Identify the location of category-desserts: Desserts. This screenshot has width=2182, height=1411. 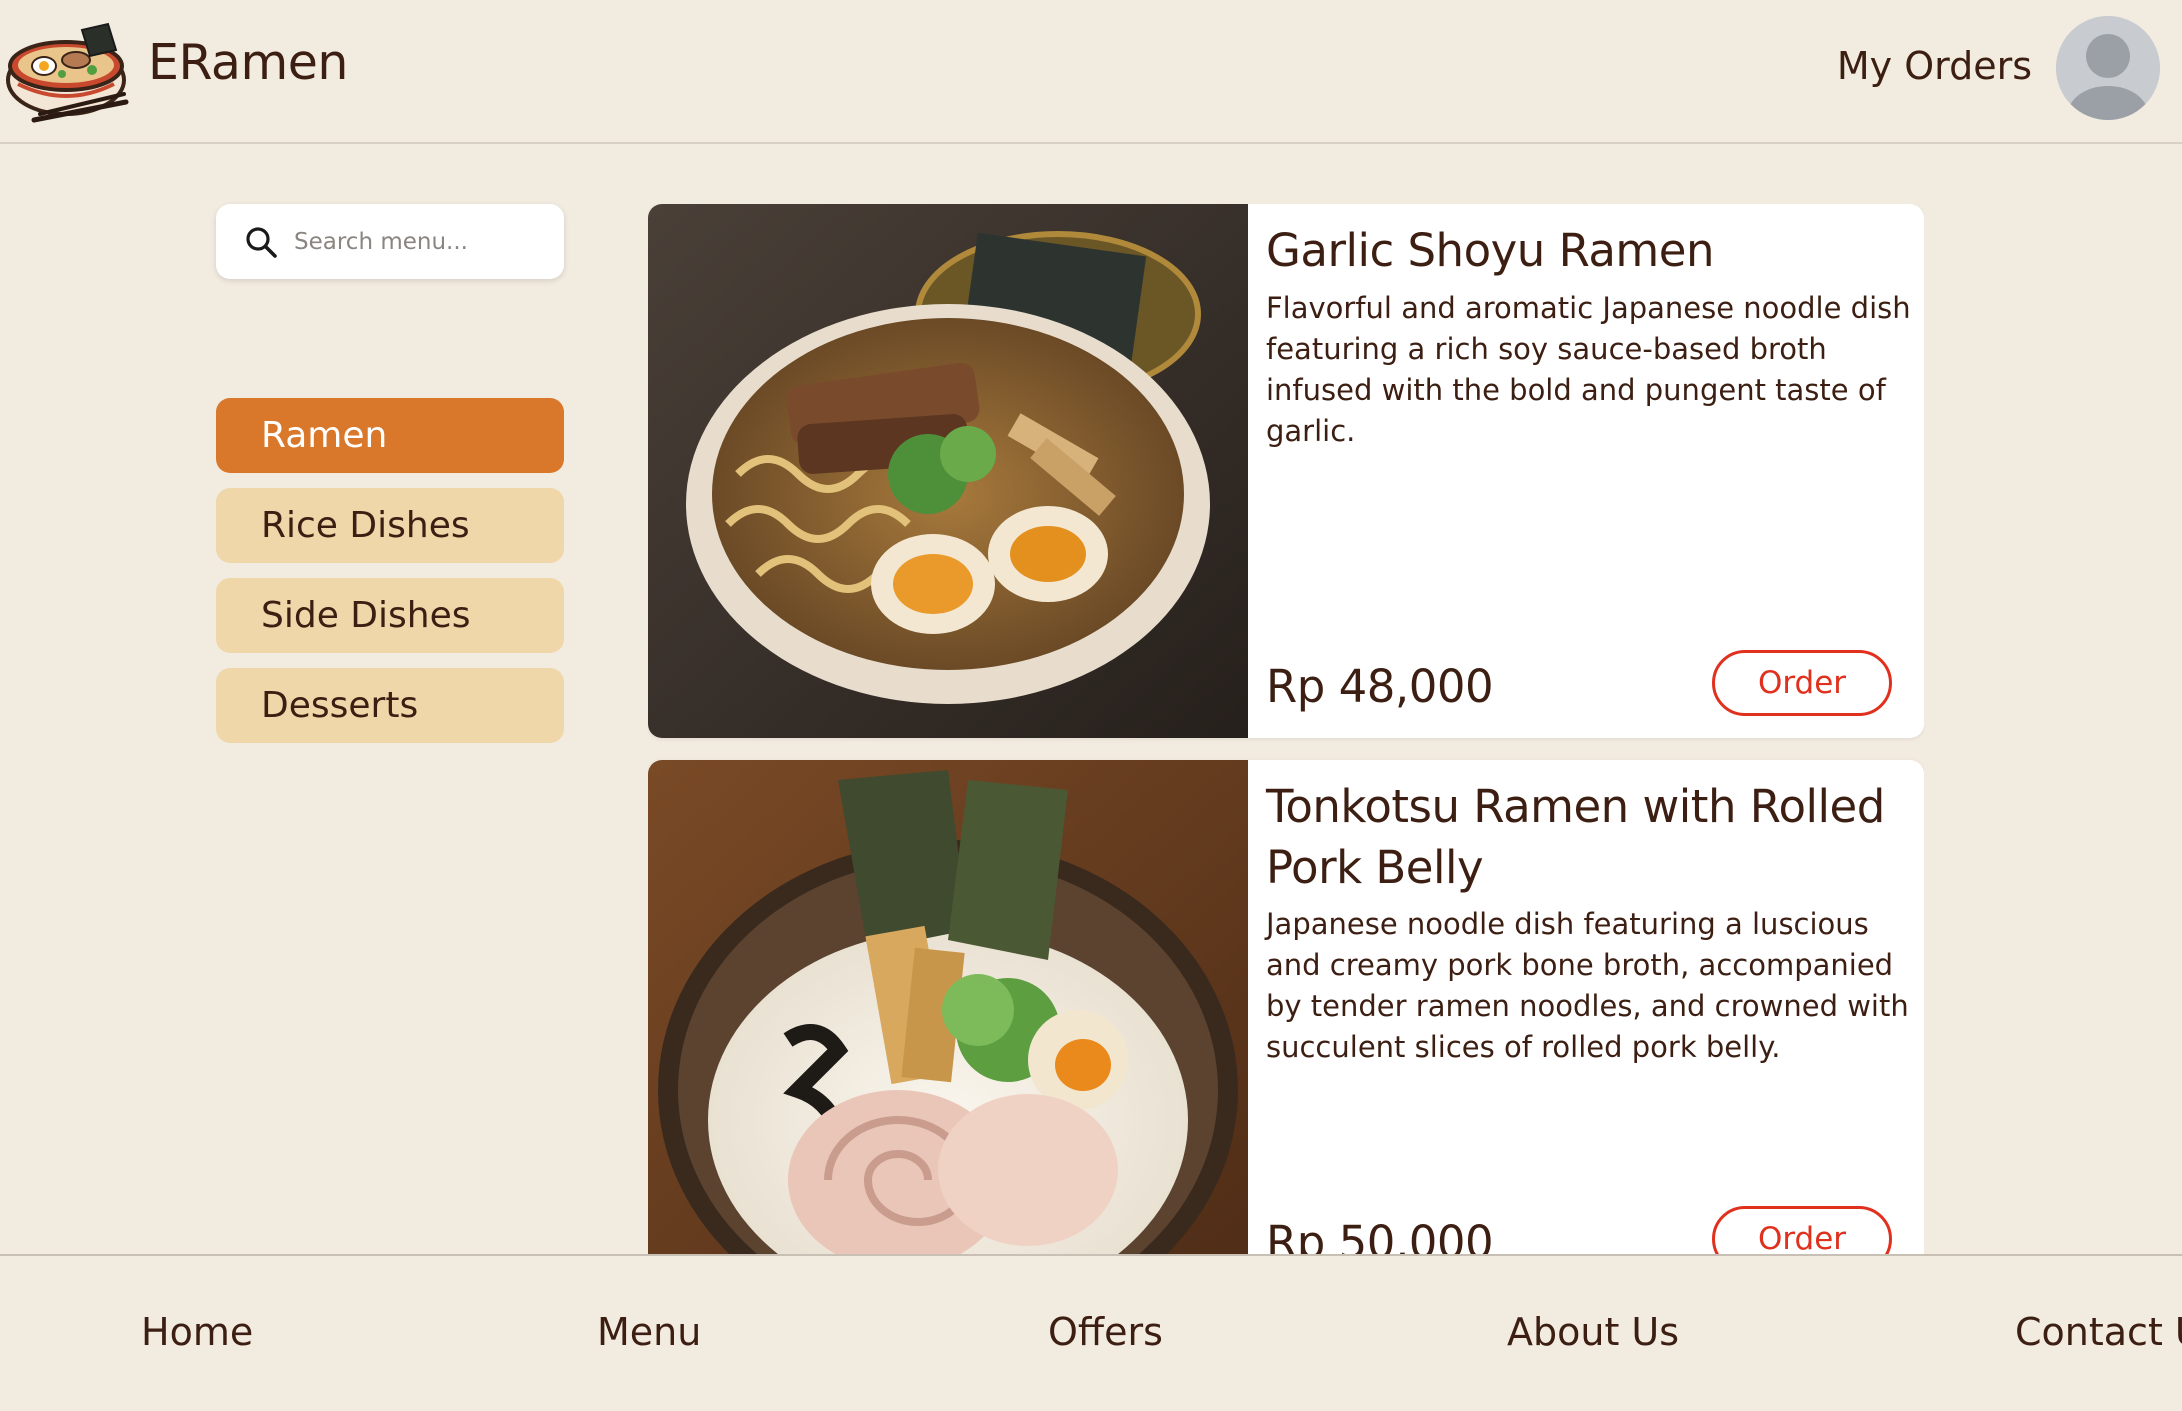
(390, 705).